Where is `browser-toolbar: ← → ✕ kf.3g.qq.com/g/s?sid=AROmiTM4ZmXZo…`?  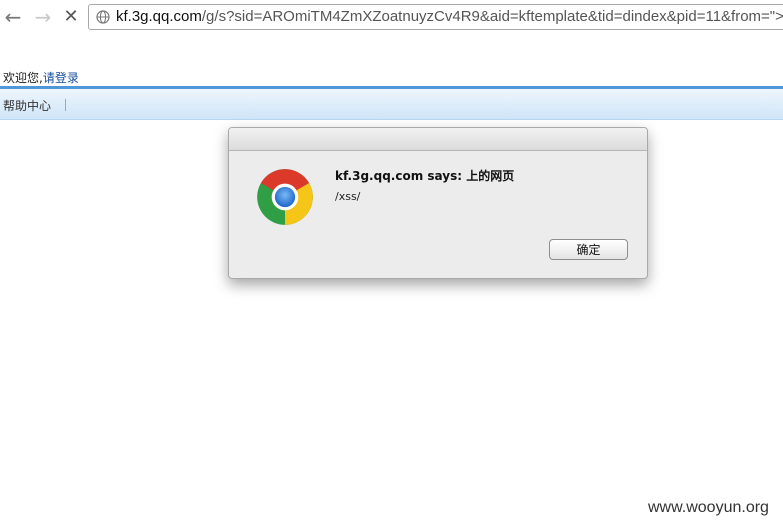
browser-toolbar: ← → ✕ kf.3g.qq.com/g/s?sid=AROmiTM4ZmXZo… is located at coordinates (391, 18).